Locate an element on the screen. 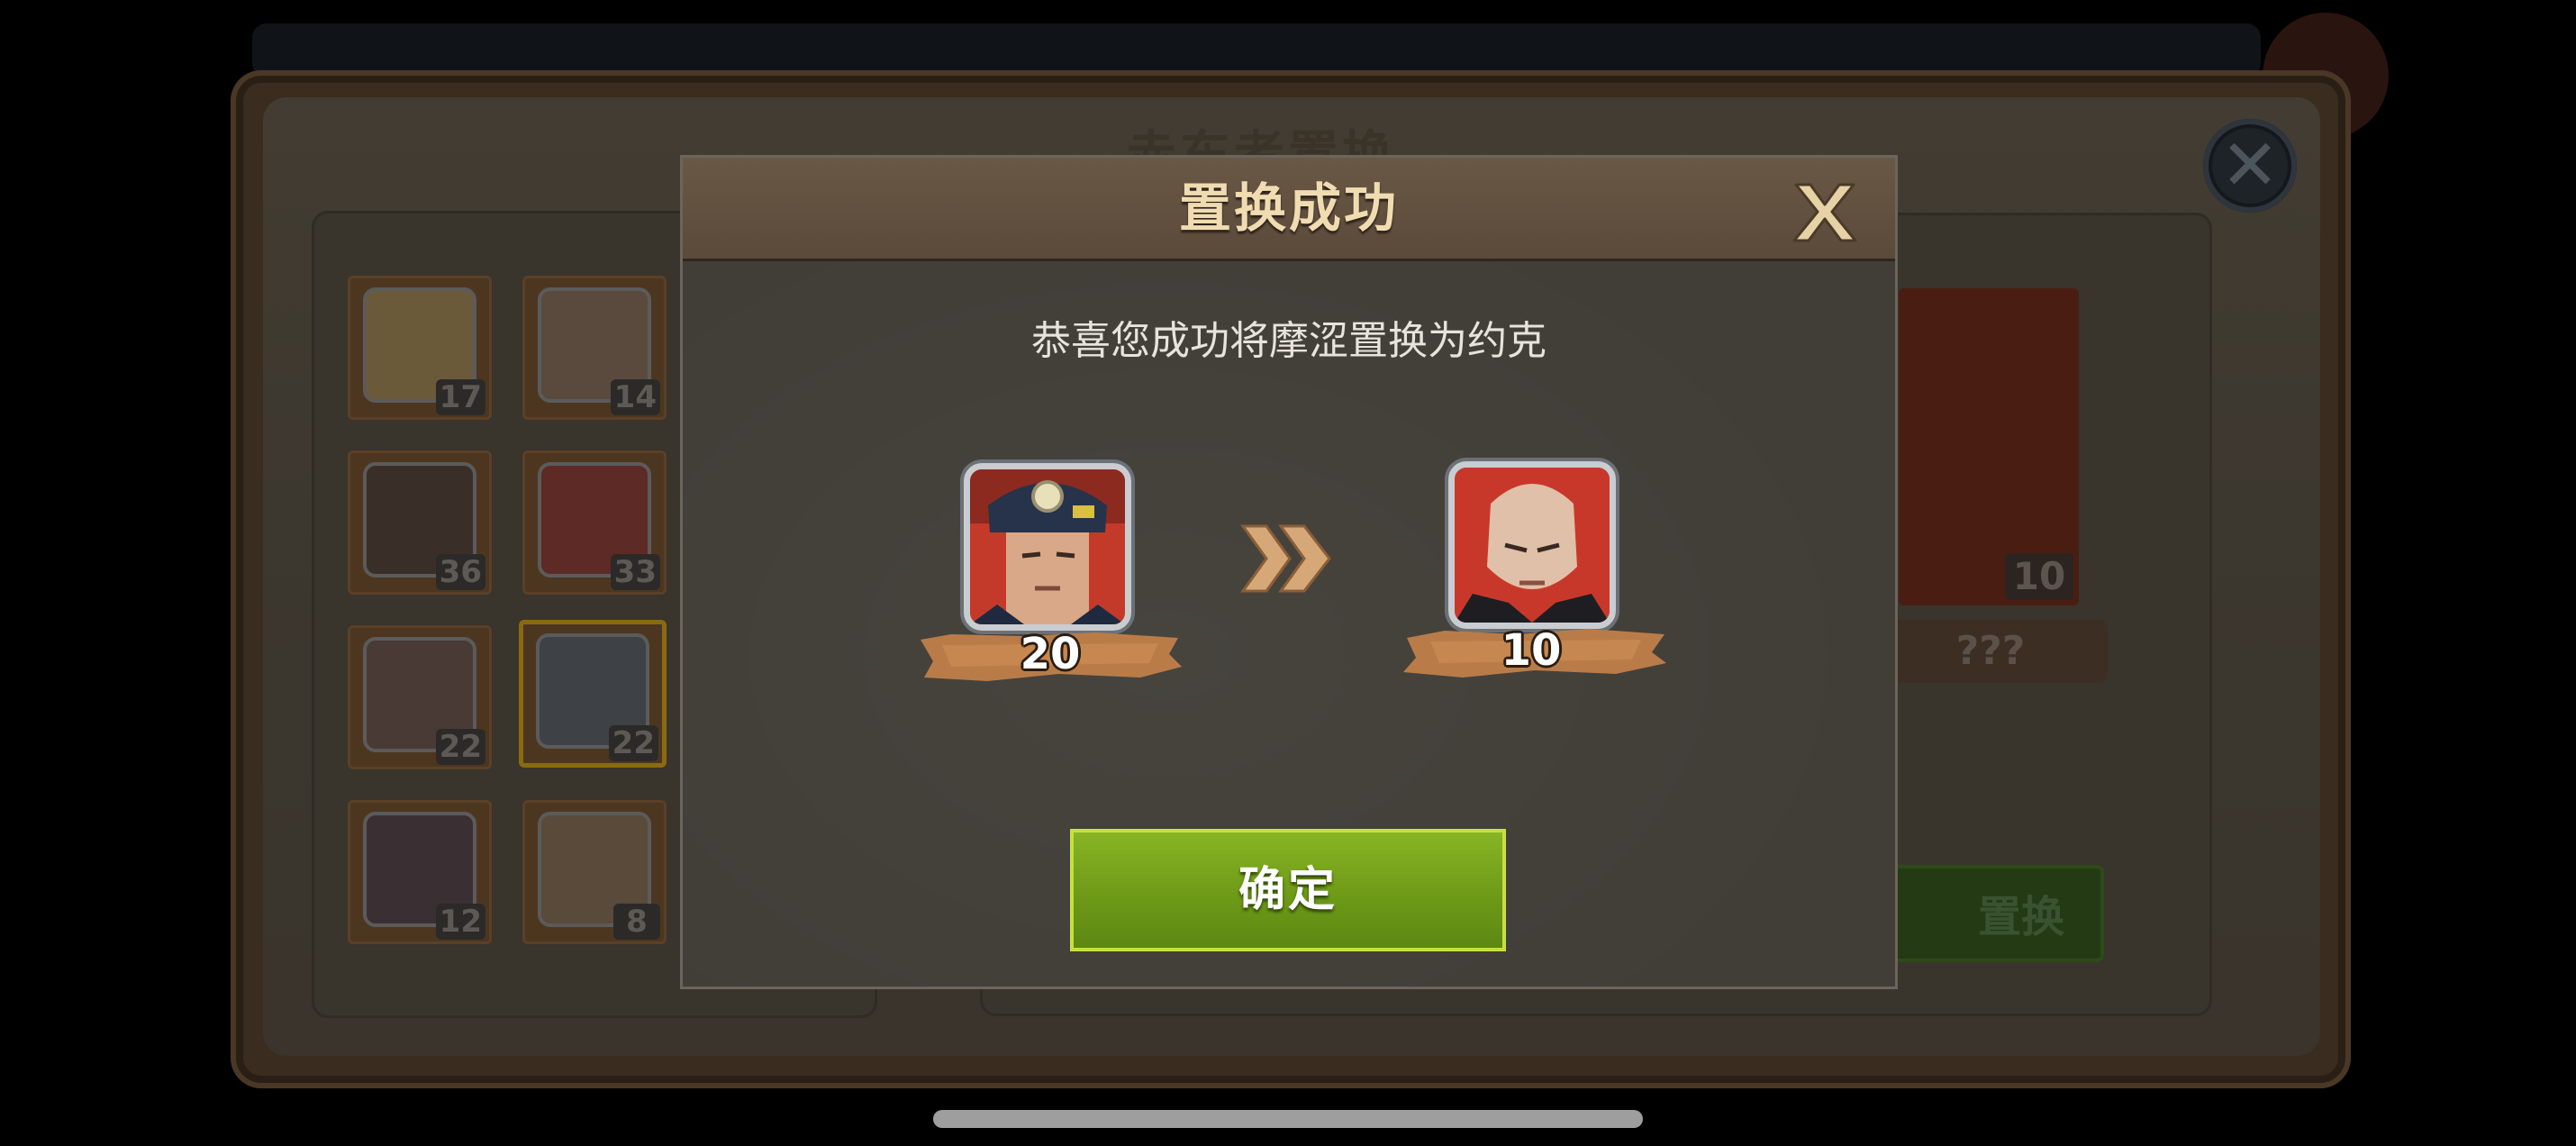 The image size is (2576, 1146). to-hero-portrait is located at coordinates (1532, 545).